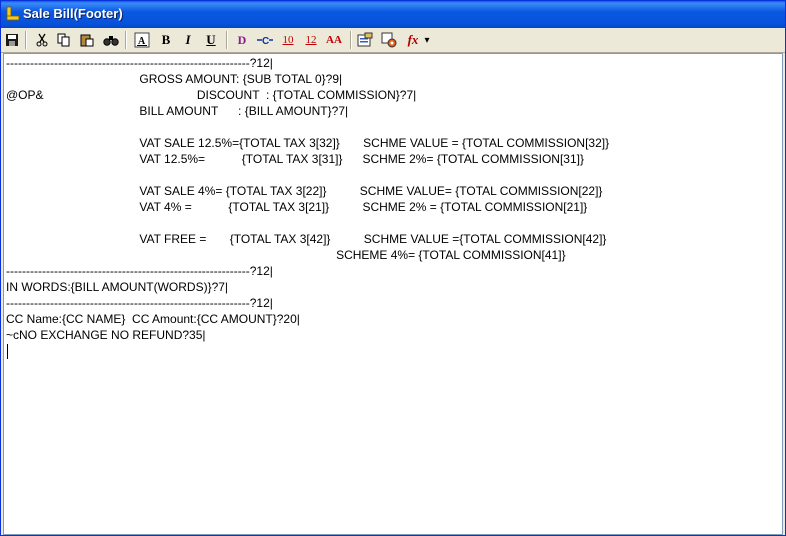 The width and height of the screenshot is (786, 536). What do you see at coordinates (64, 40) in the screenshot?
I see `copy-icon` at bounding box center [64, 40].